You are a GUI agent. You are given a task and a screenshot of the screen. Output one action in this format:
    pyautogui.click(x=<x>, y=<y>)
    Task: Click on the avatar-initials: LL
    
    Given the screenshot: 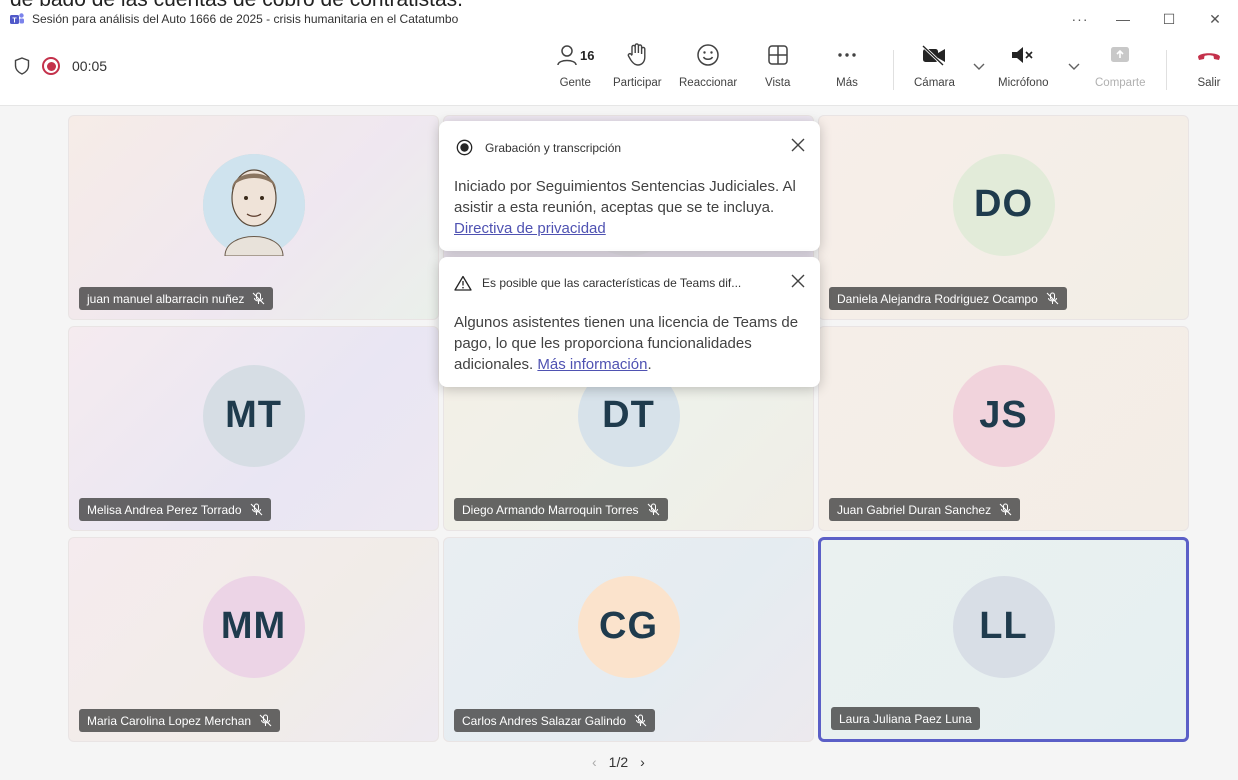 What is the action you would take?
    pyautogui.click(x=1003, y=626)
    